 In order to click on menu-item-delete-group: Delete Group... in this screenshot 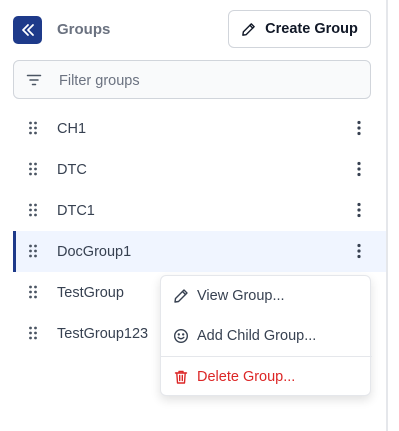, I will do `click(266, 377)`.